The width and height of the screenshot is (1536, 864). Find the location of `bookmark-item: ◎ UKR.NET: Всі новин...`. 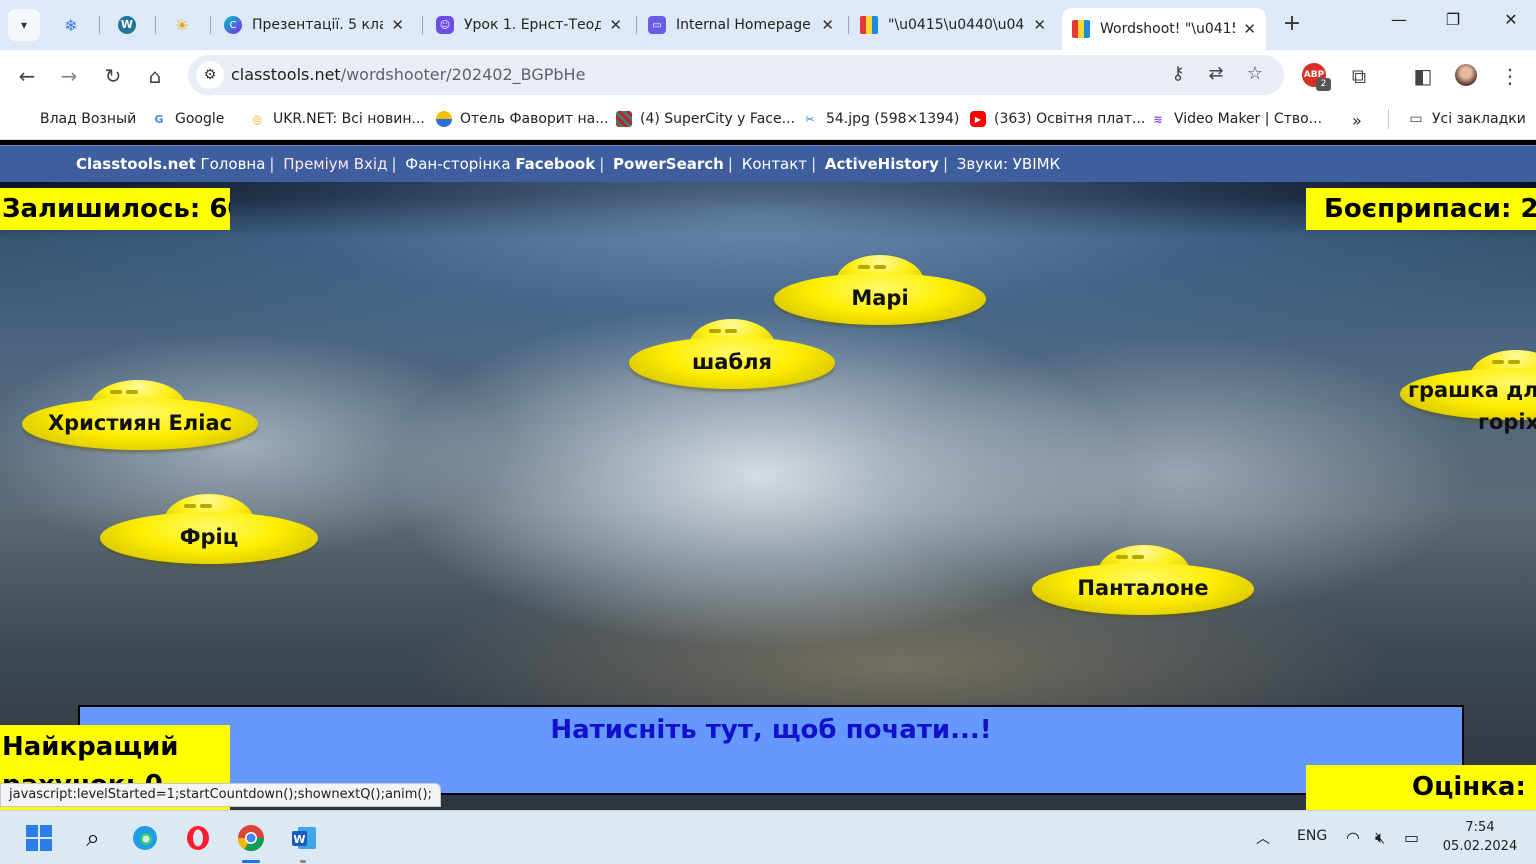

bookmark-item: ◎ UKR.NET: Всі новин... is located at coordinates (337, 119).